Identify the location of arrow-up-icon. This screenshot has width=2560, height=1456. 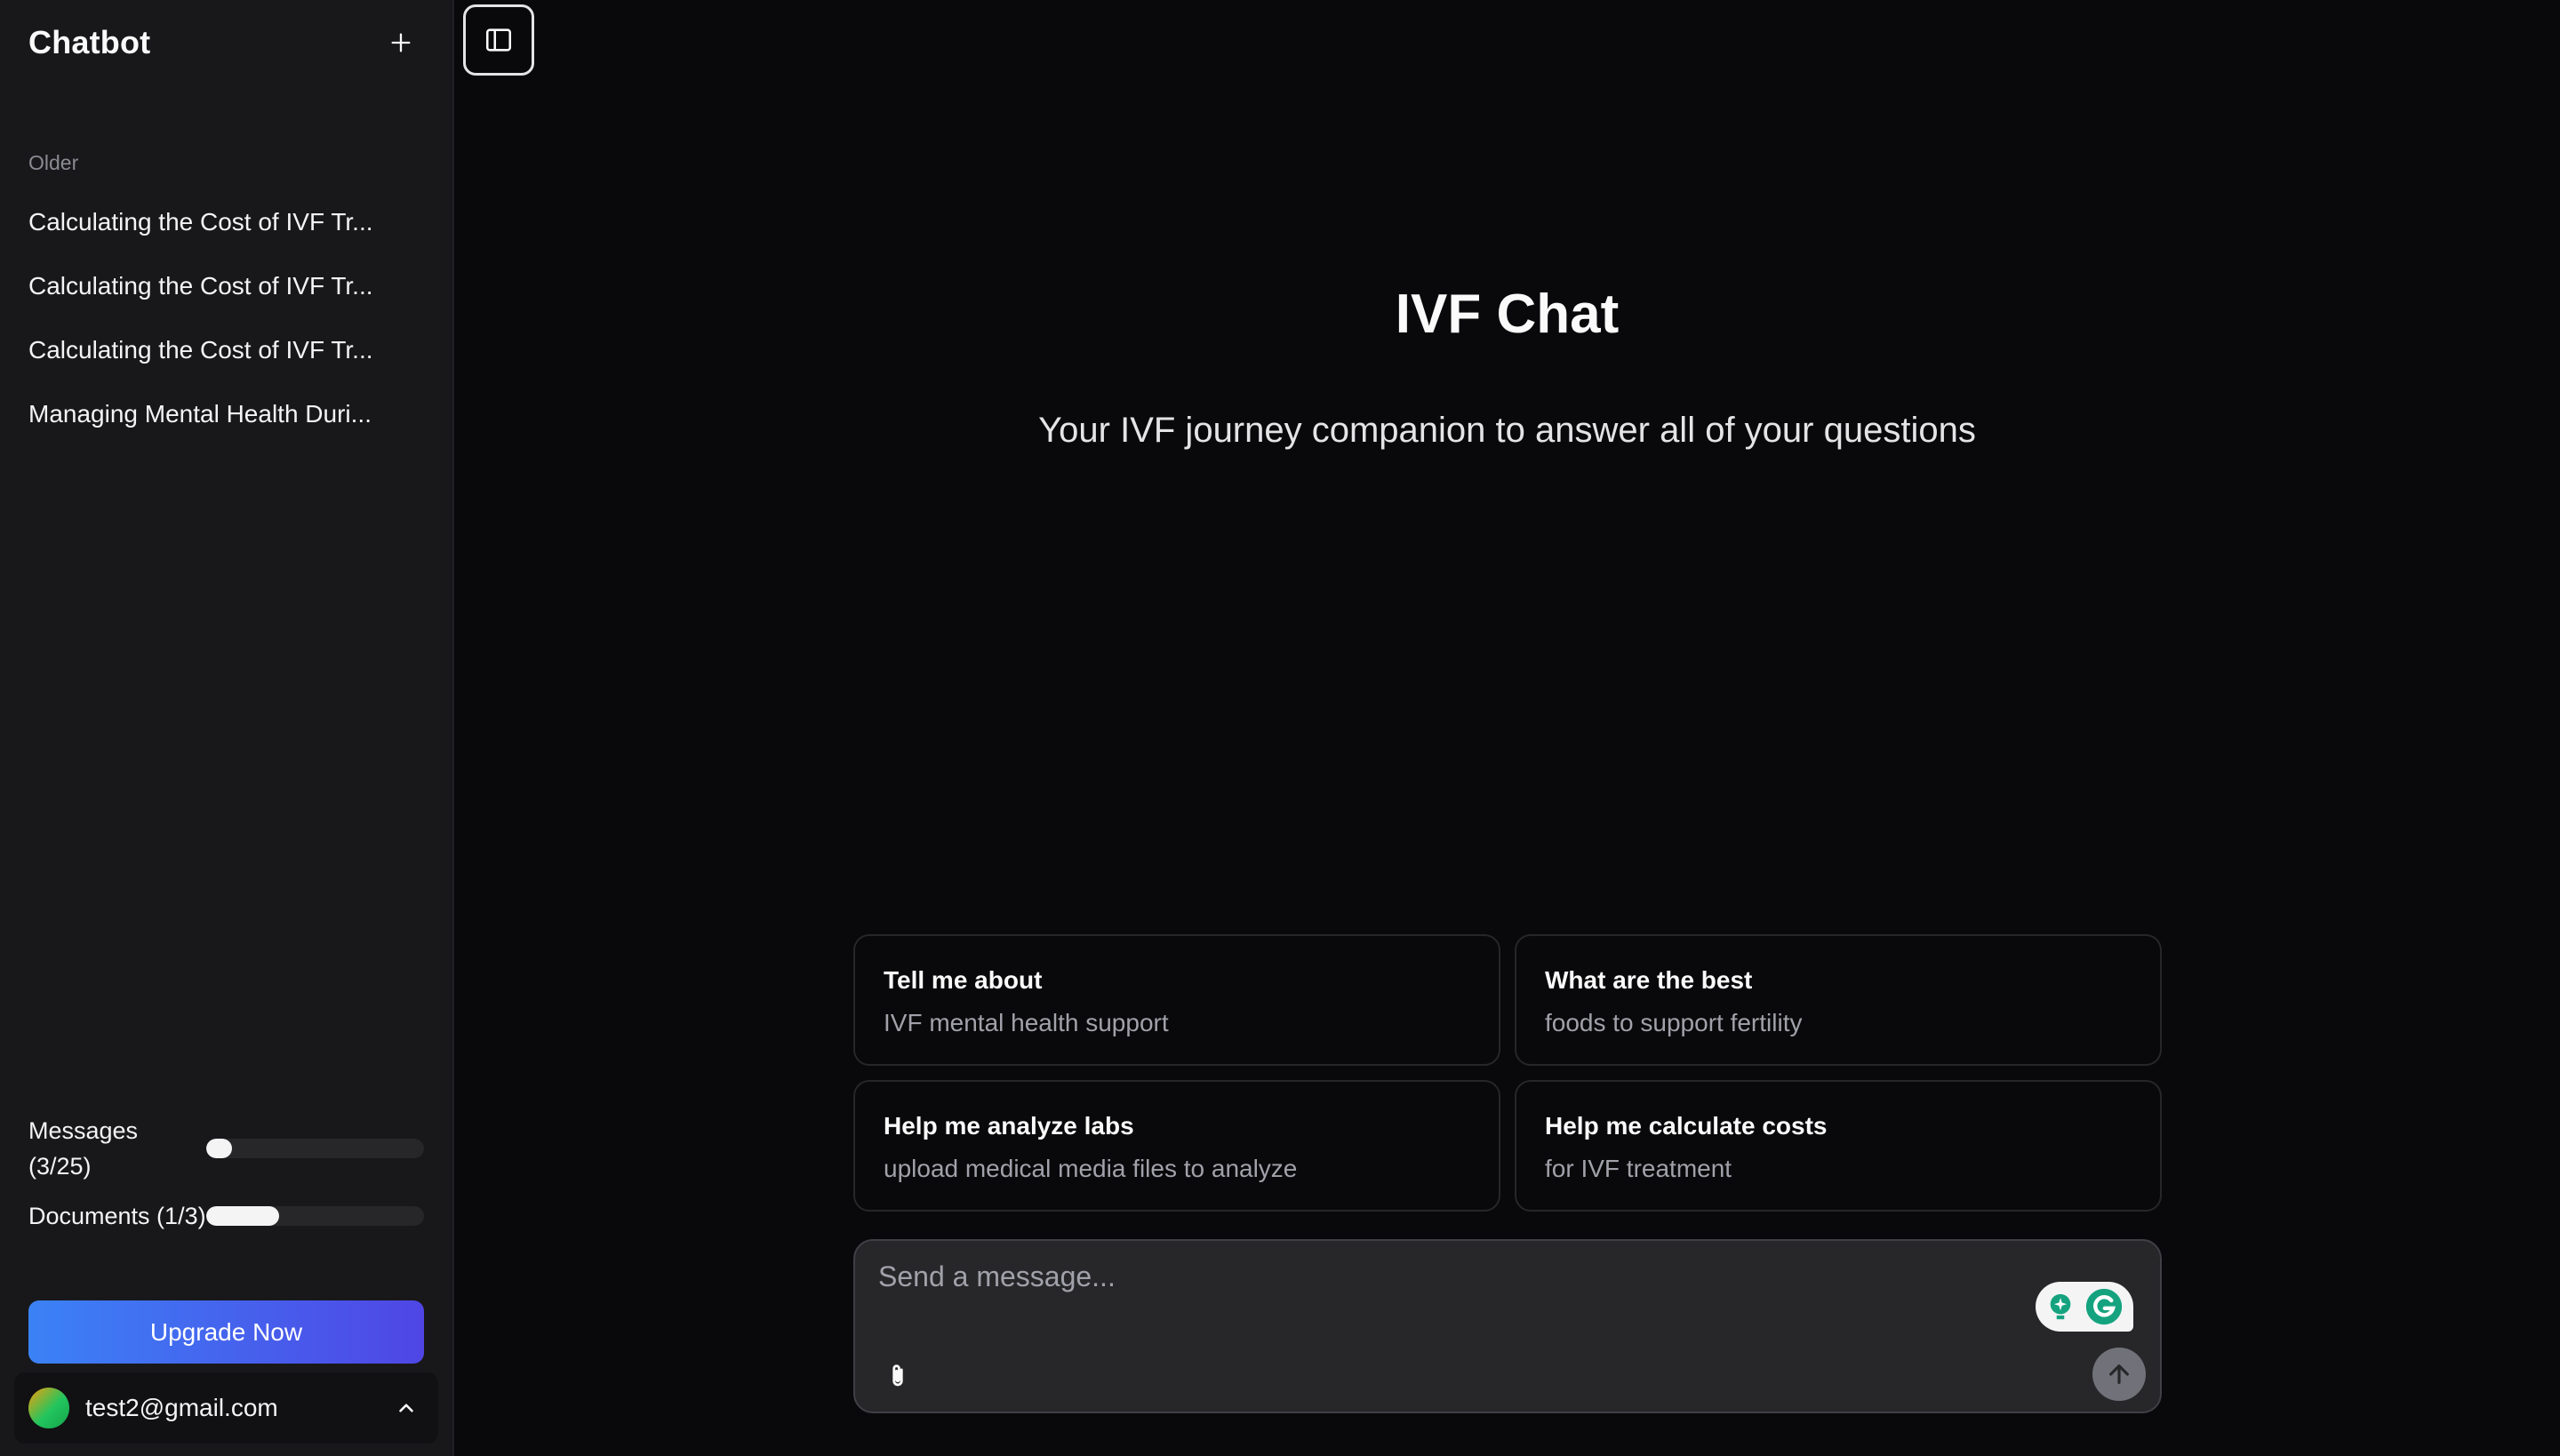
(2119, 1374).